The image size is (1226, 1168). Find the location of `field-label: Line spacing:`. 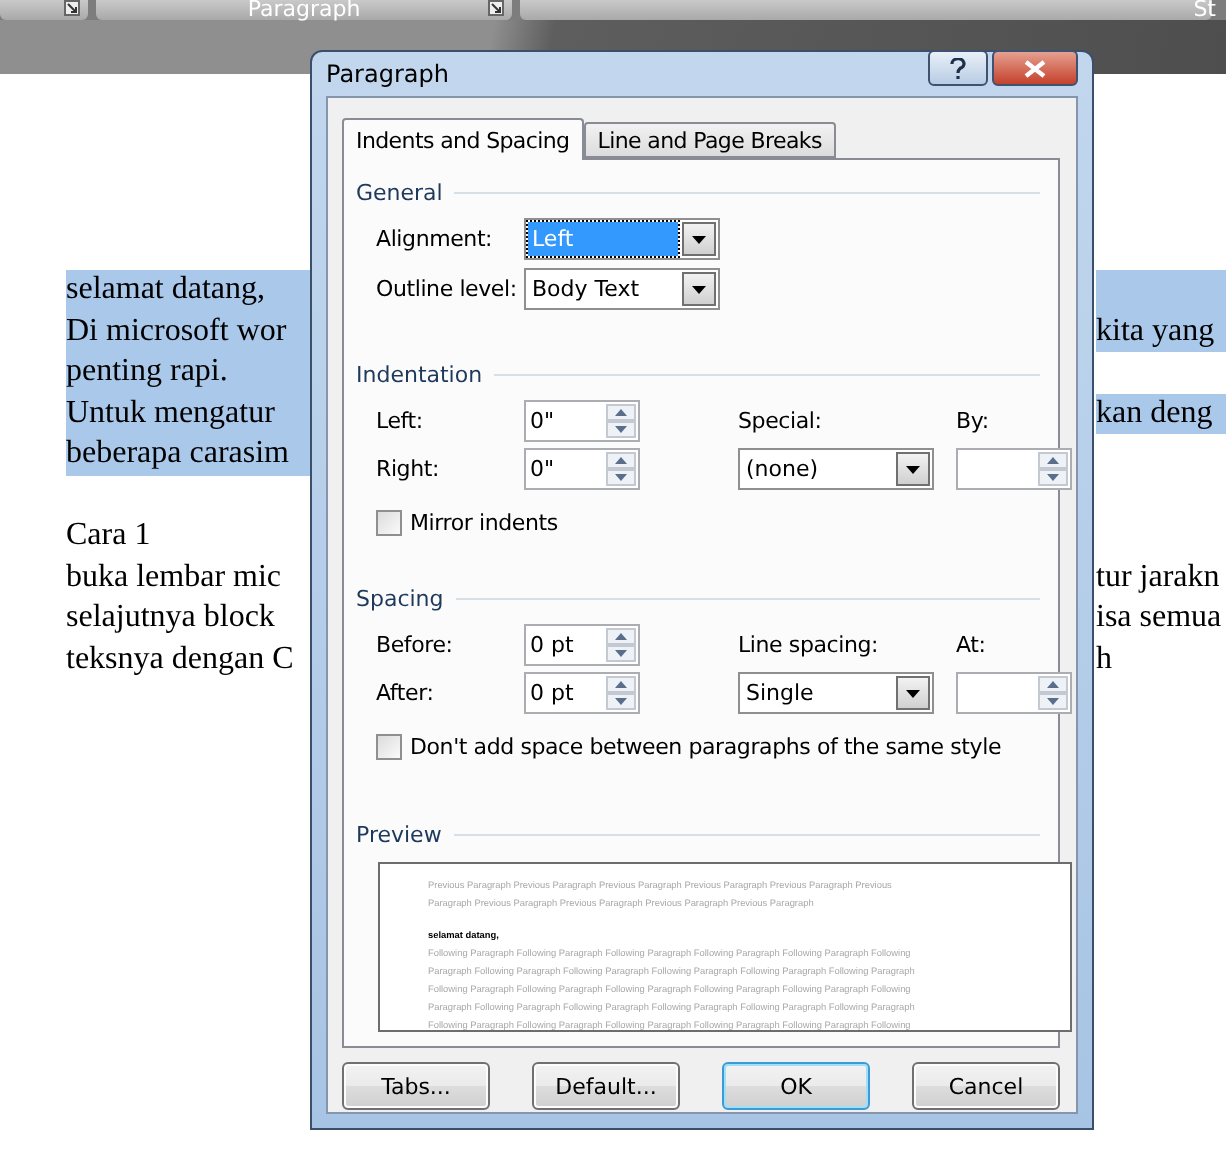

field-label: Line spacing: is located at coordinates (809, 645).